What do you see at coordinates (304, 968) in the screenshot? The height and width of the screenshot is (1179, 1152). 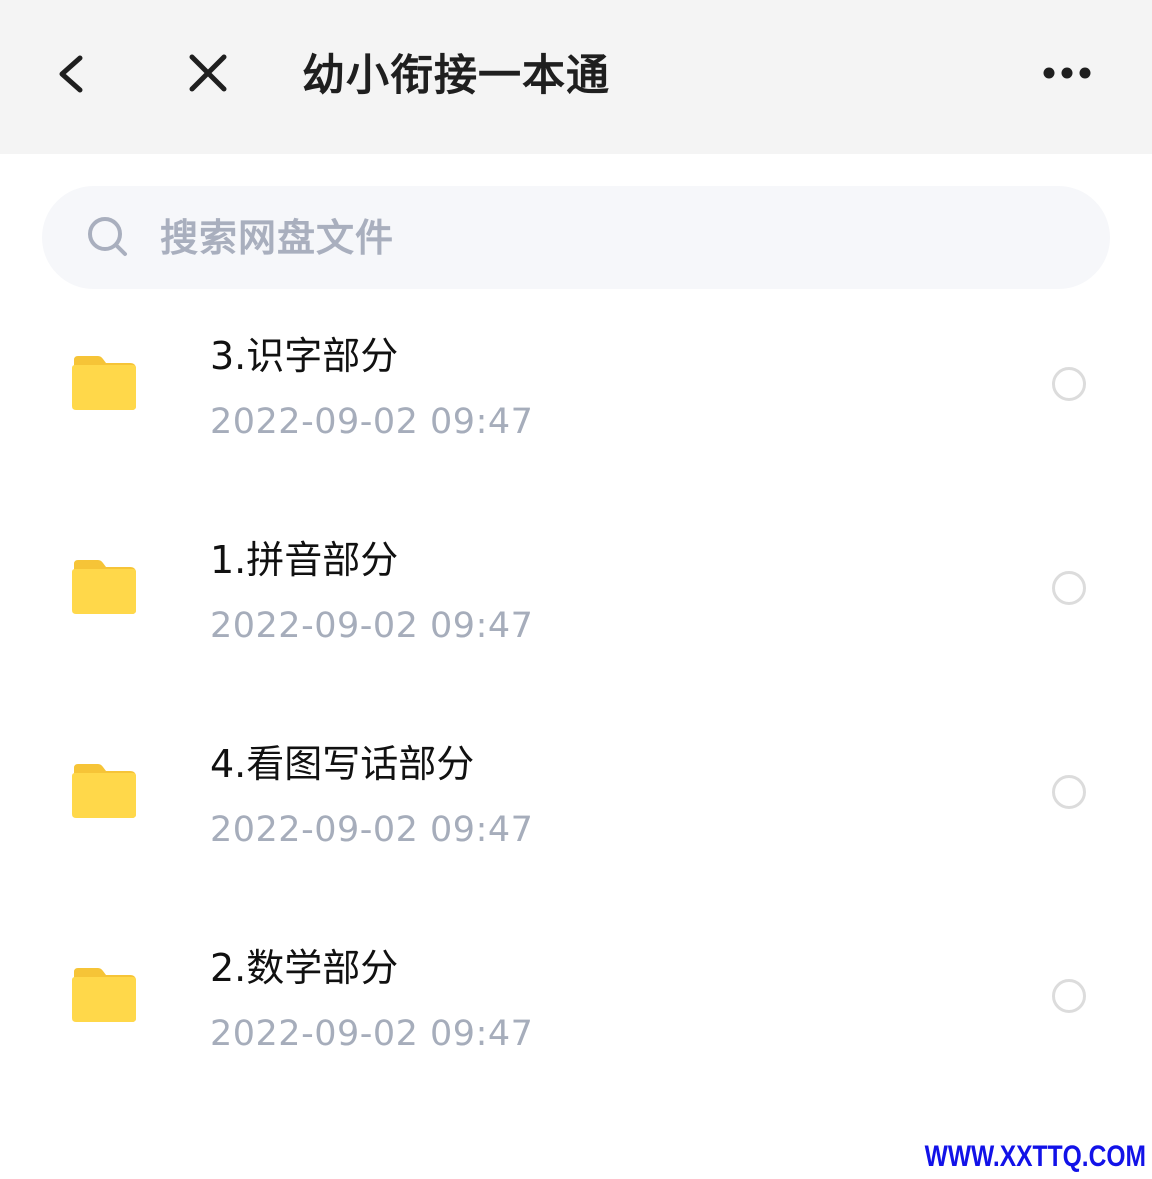 I see `folder-name: 2.数学部分` at bounding box center [304, 968].